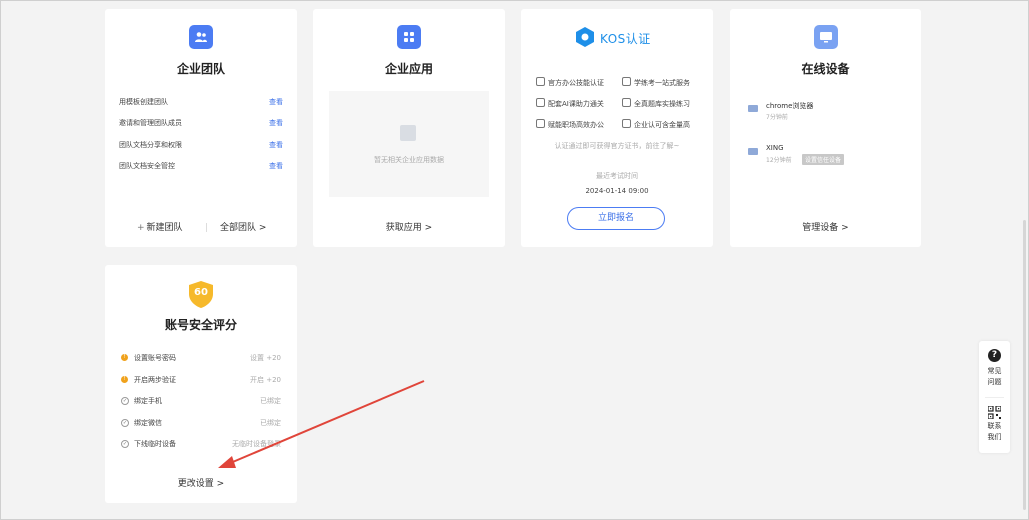 The image size is (1029, 520). What do you see at coordinates (141, 228) in the screenshot?
I see `plus-icon: +` at bounding box center [141, 228].